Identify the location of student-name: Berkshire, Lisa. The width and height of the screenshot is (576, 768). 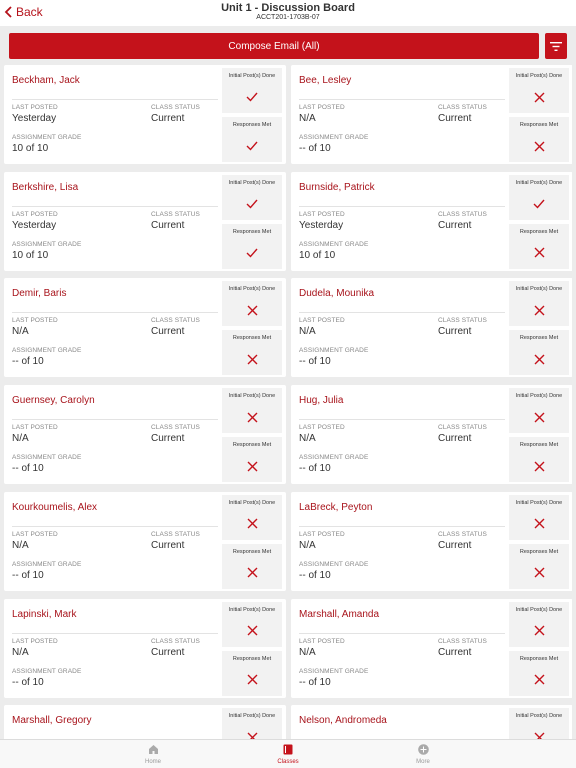
(45, 187).